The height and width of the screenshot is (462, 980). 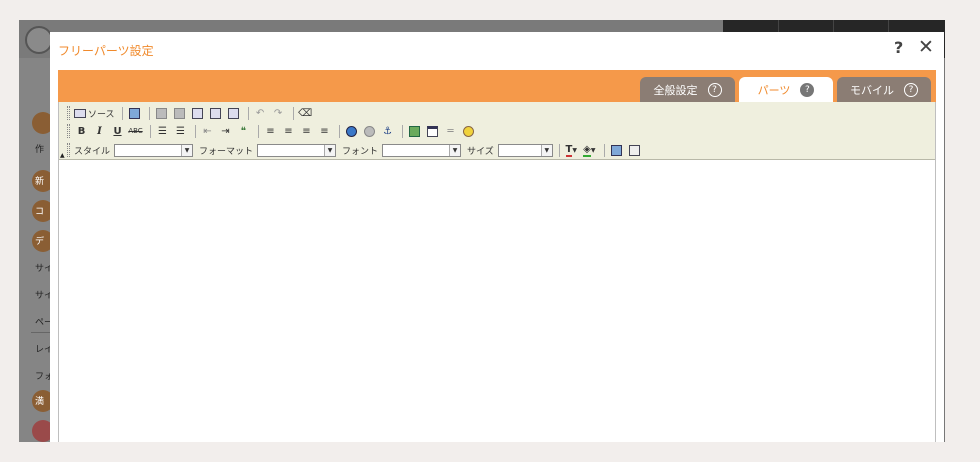 I want to click on tab-label: モバイル, so click(x=872, y=90).